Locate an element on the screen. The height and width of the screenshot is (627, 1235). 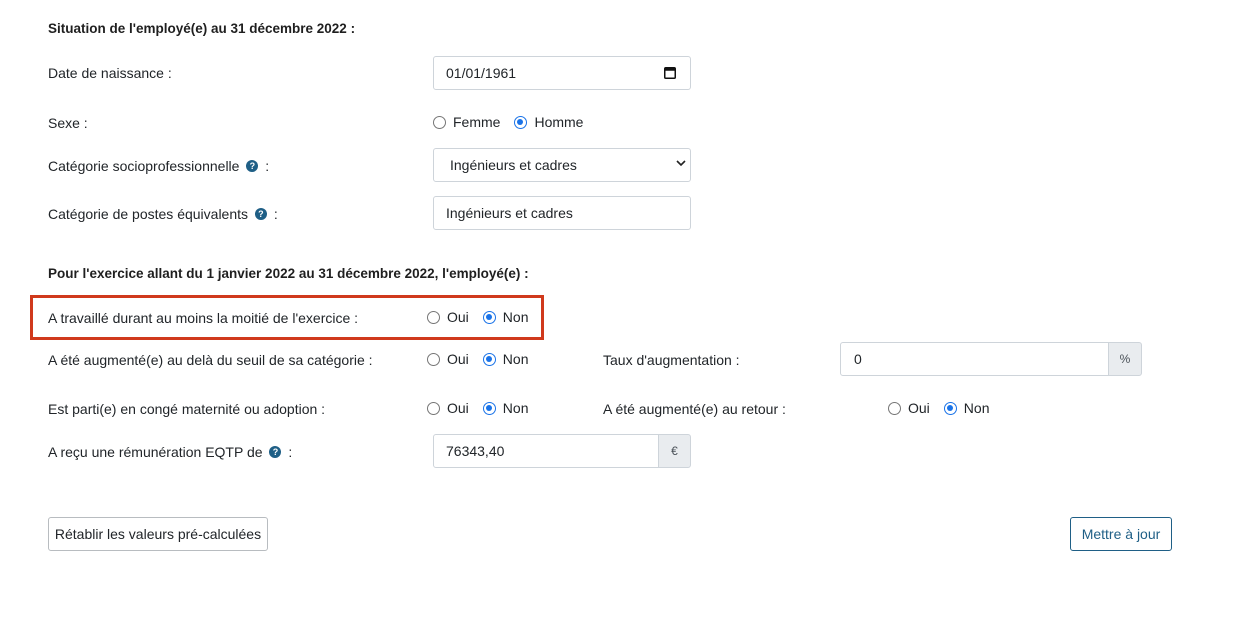
sex-radio-group: Femme Homme is located at coordinates (515, 122).